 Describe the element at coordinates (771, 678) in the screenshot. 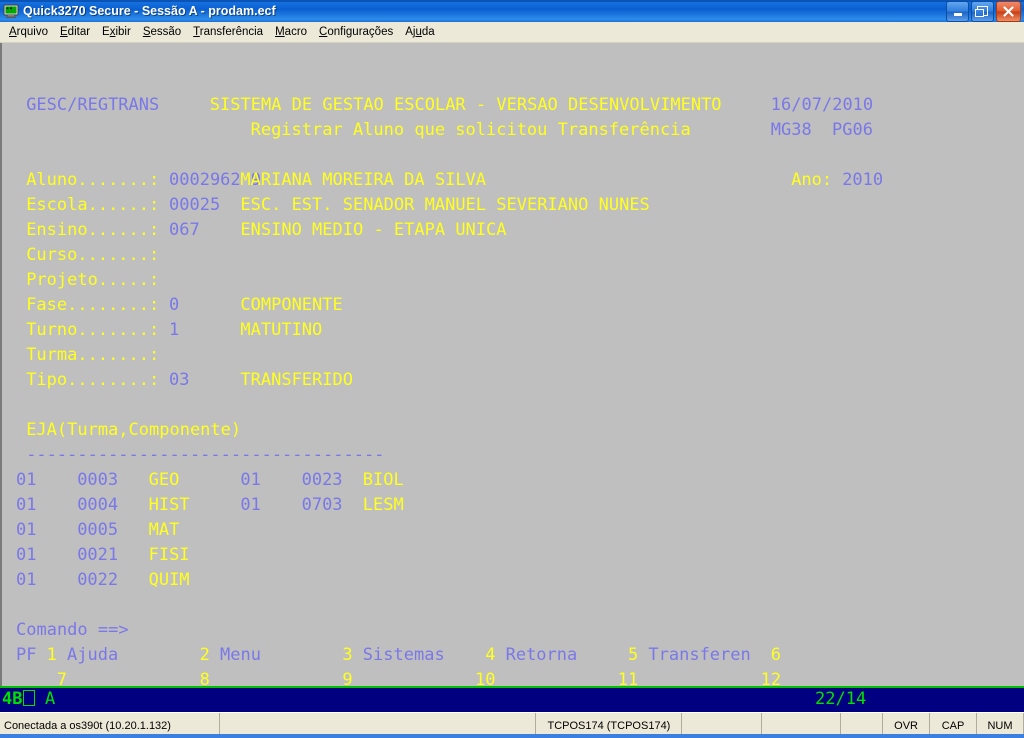

I see `pf-key: 12` at that location.